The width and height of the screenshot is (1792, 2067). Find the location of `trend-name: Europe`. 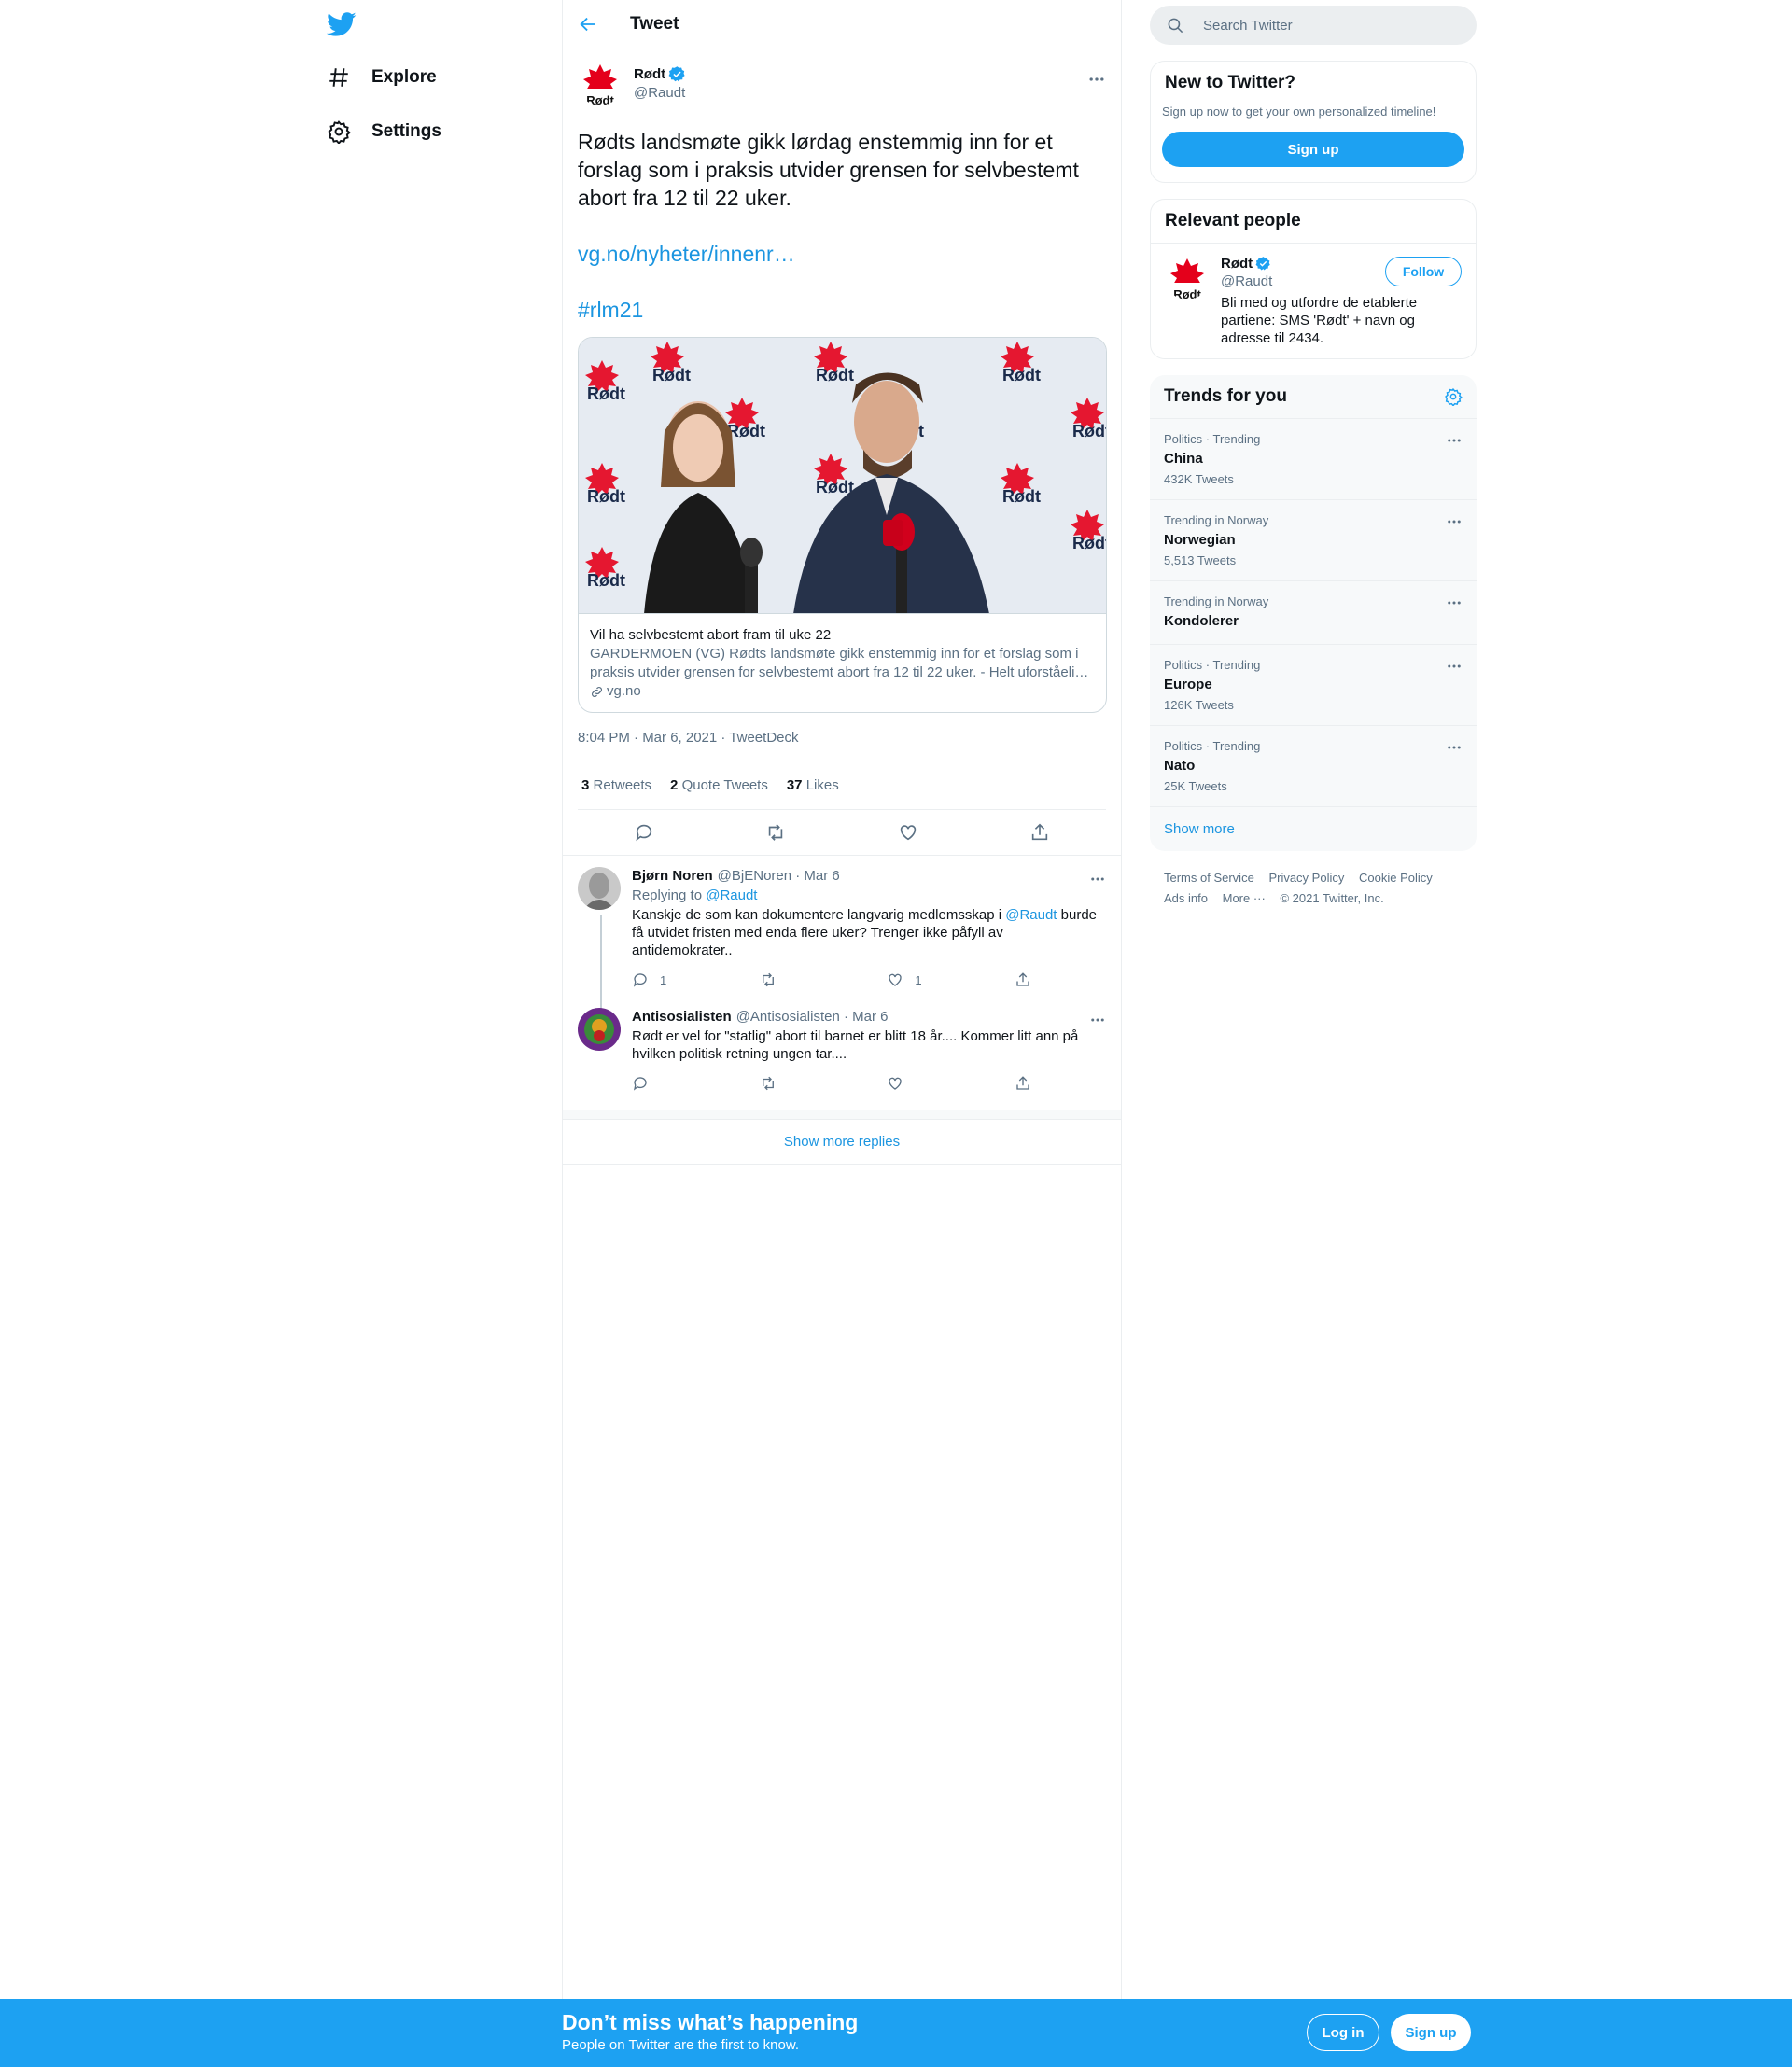

trend-name: Europe is located at coordinates (1188, 684).